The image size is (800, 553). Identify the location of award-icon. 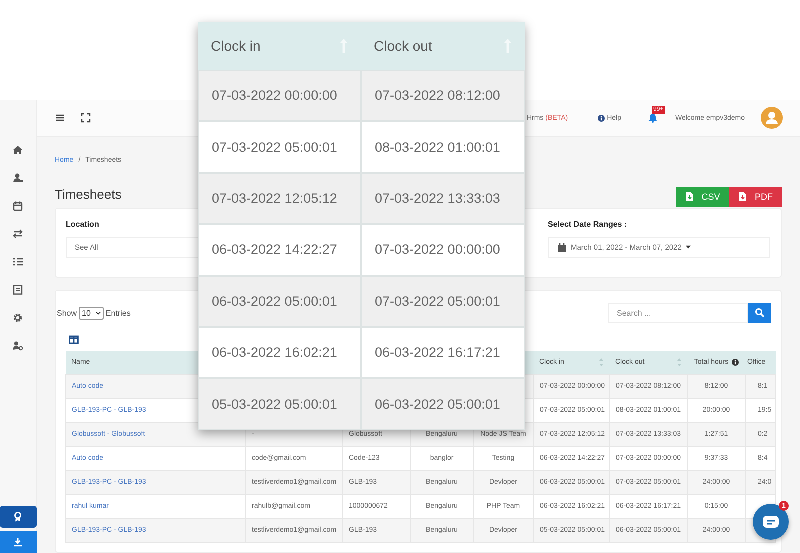
(18, 517).